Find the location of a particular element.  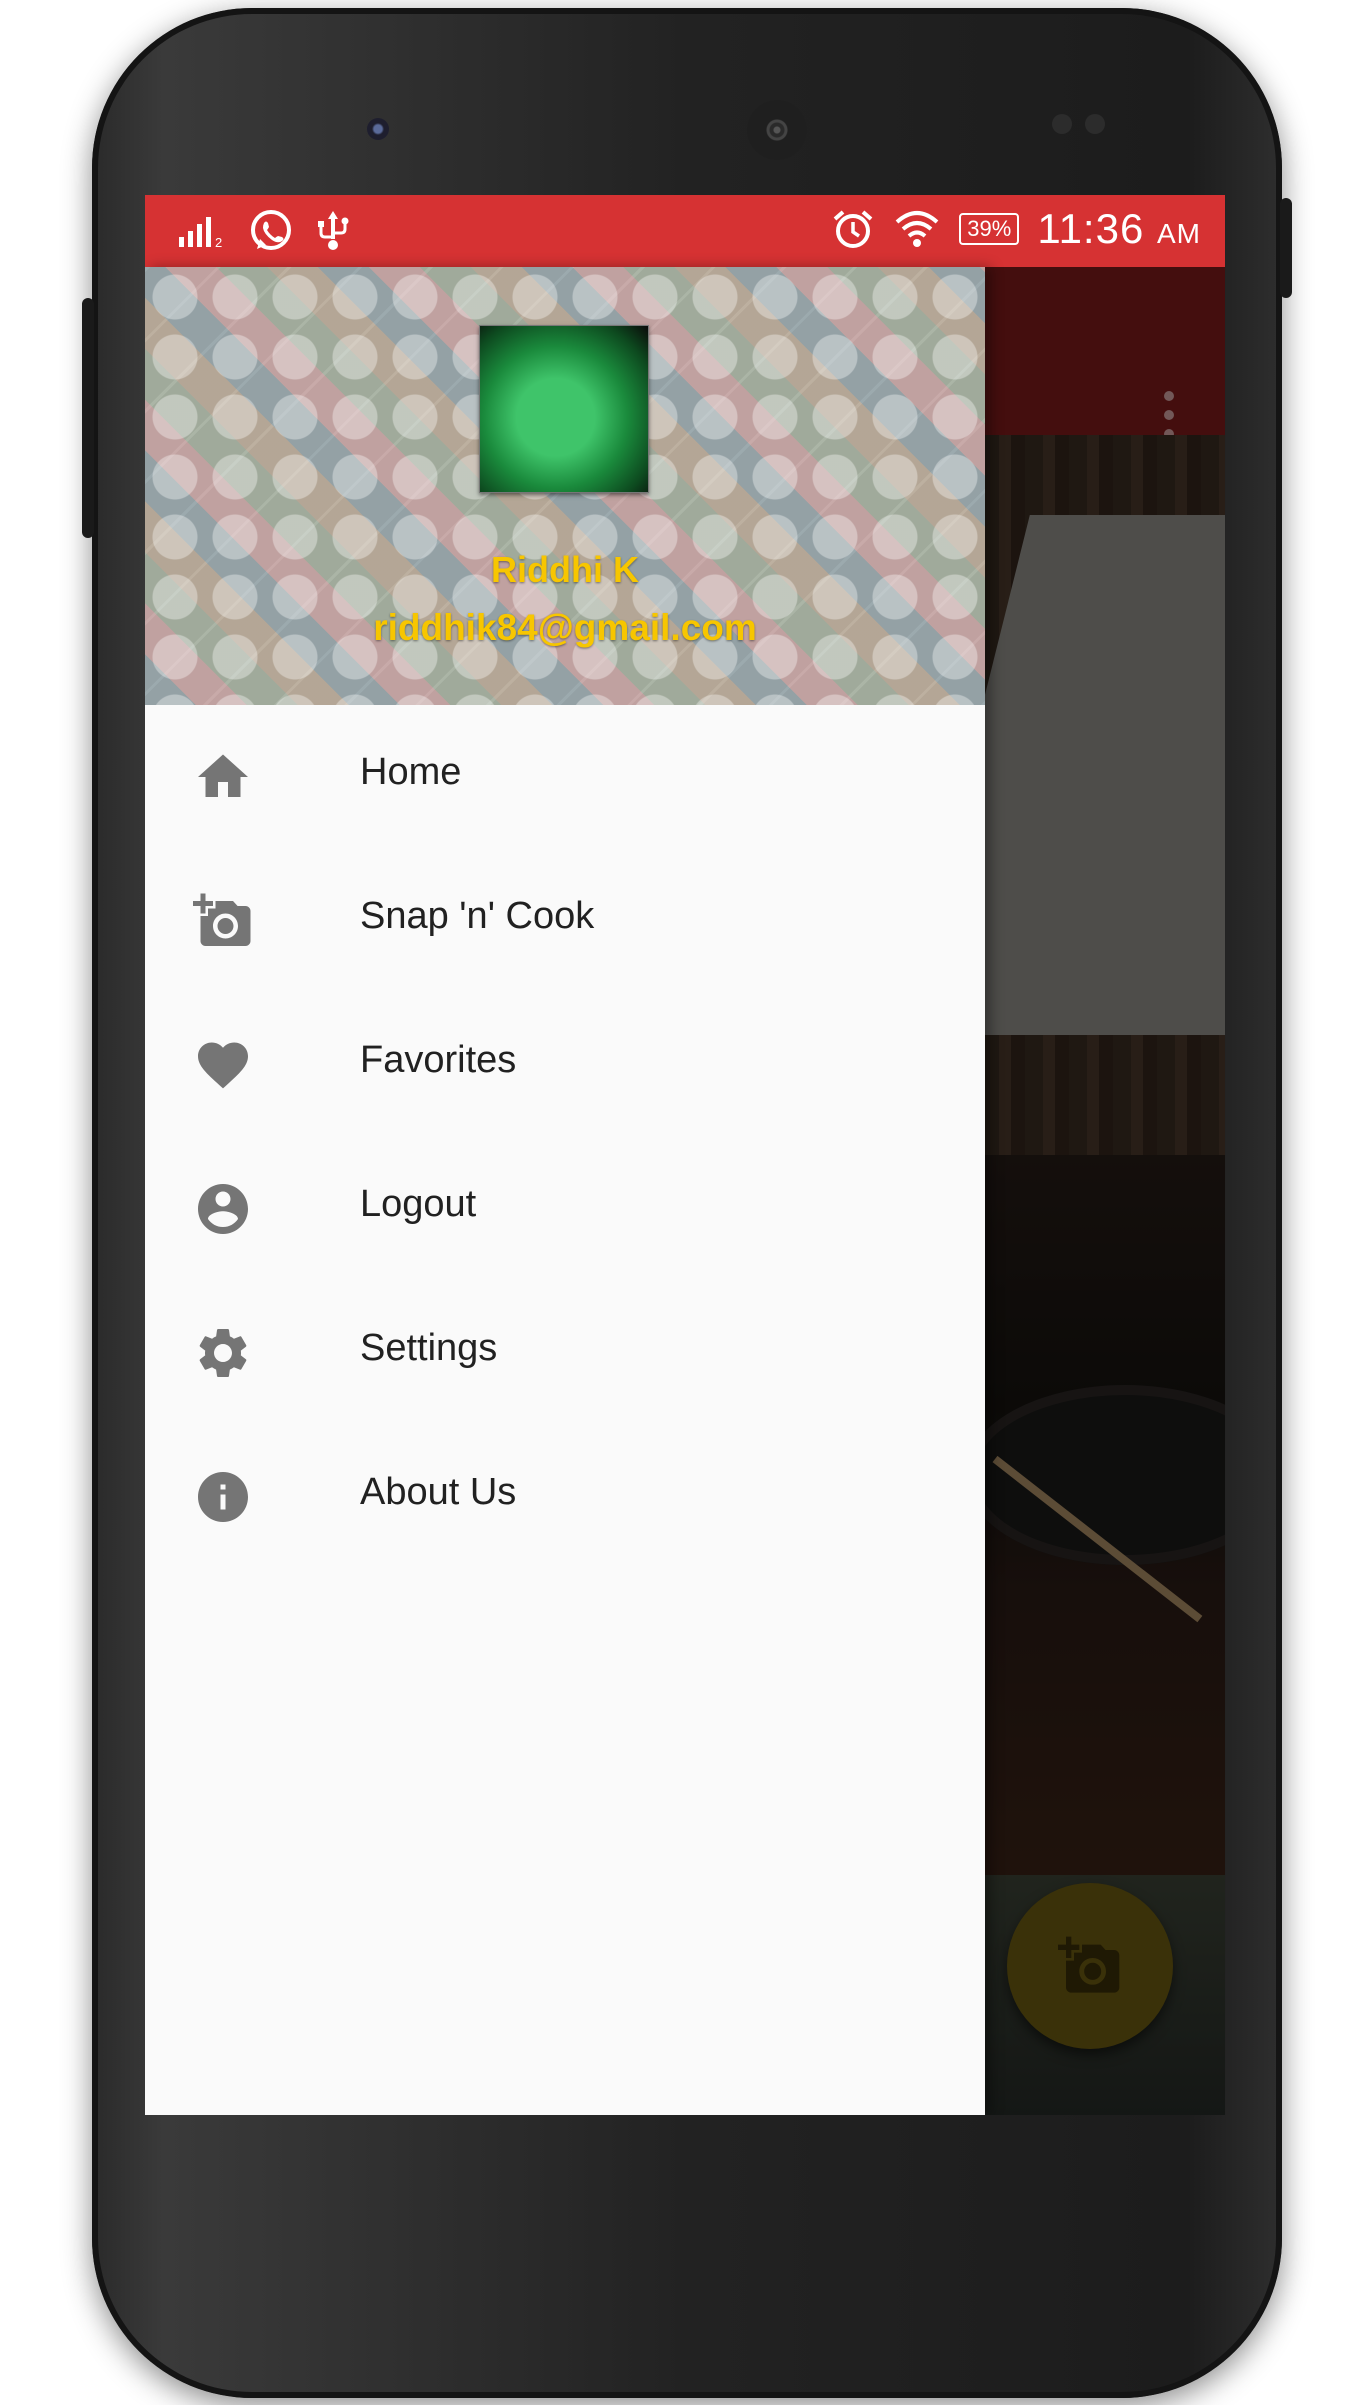

menu-item-home: Home is located at coordinates (565, 777).